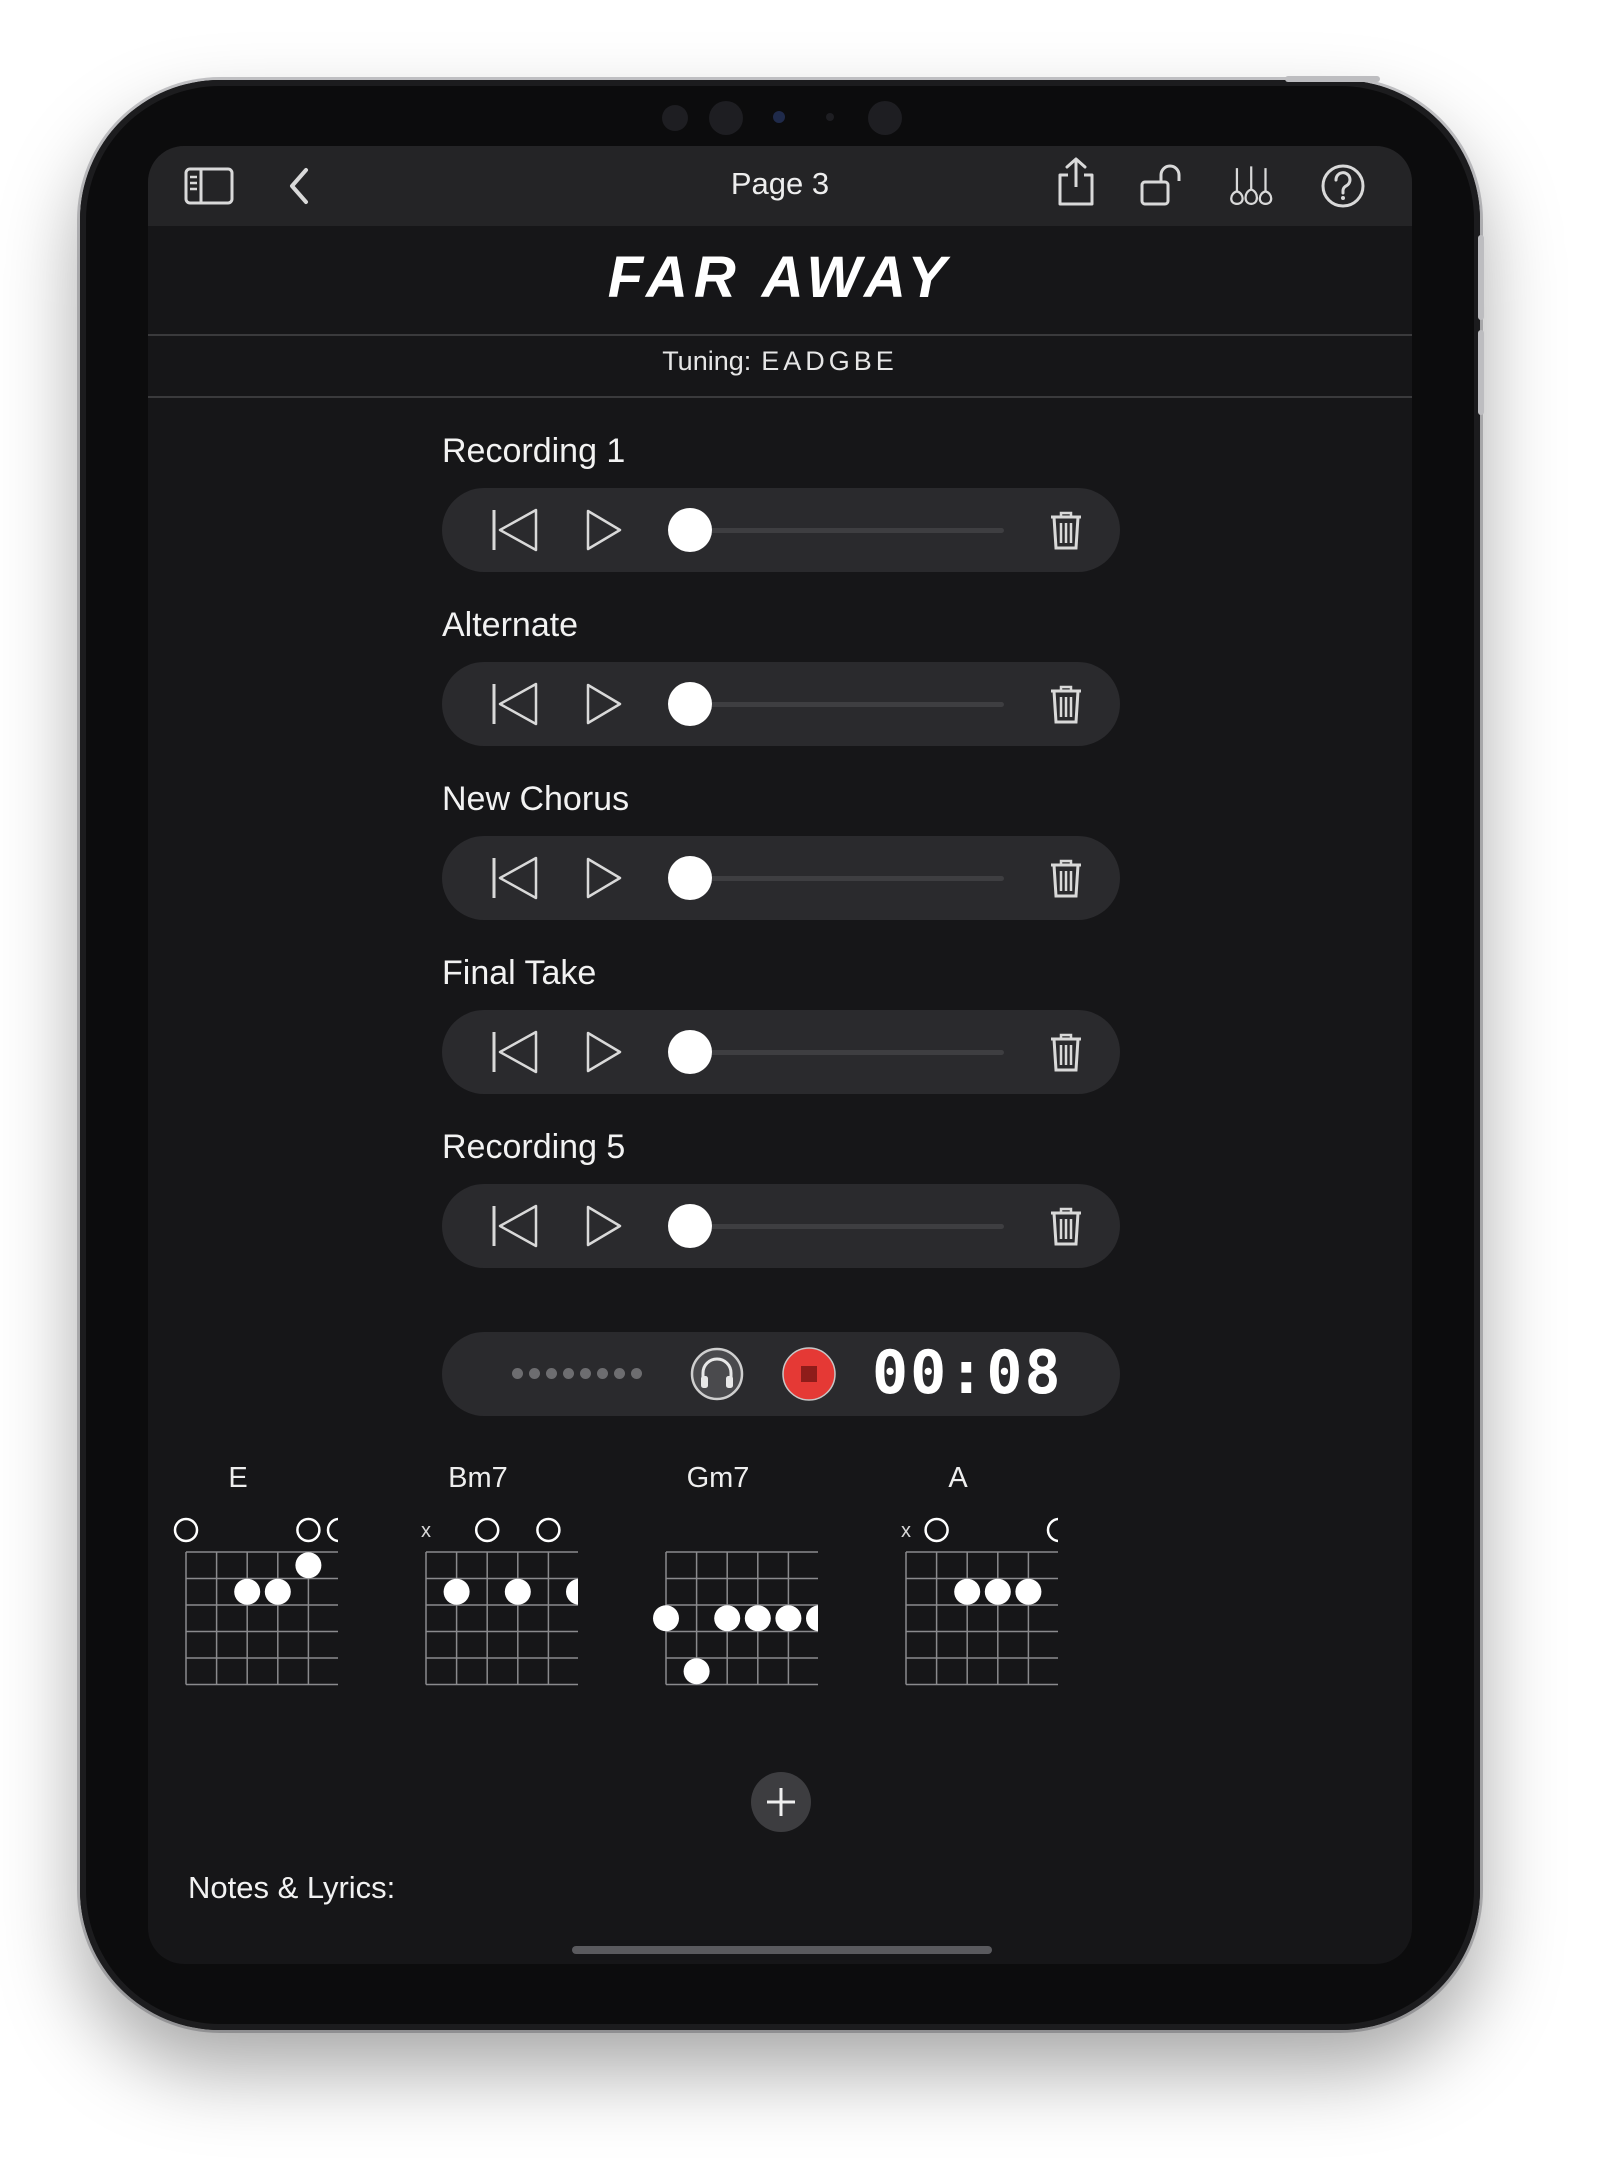 This screenshot has width=1619, height=2169. Describe the element at coordinates (536, 799) in the screenshot. I see `recording-title: New Chorus` at that location.